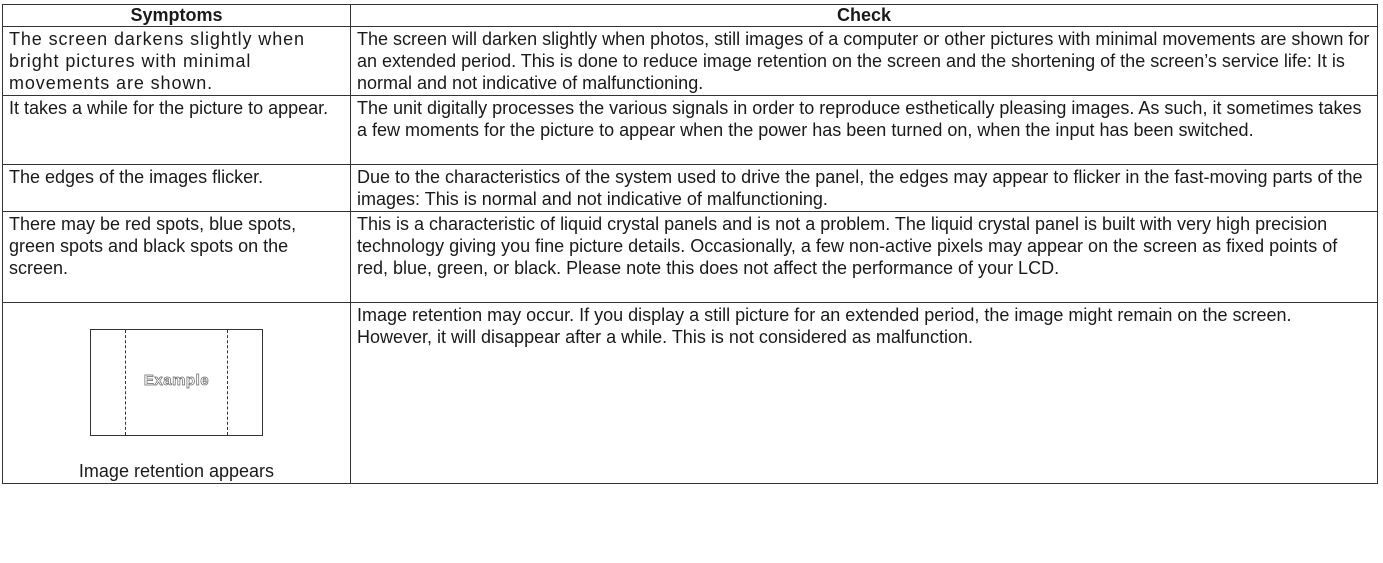  I want to click on image-retention-illustration: Example, so click(176, 382).